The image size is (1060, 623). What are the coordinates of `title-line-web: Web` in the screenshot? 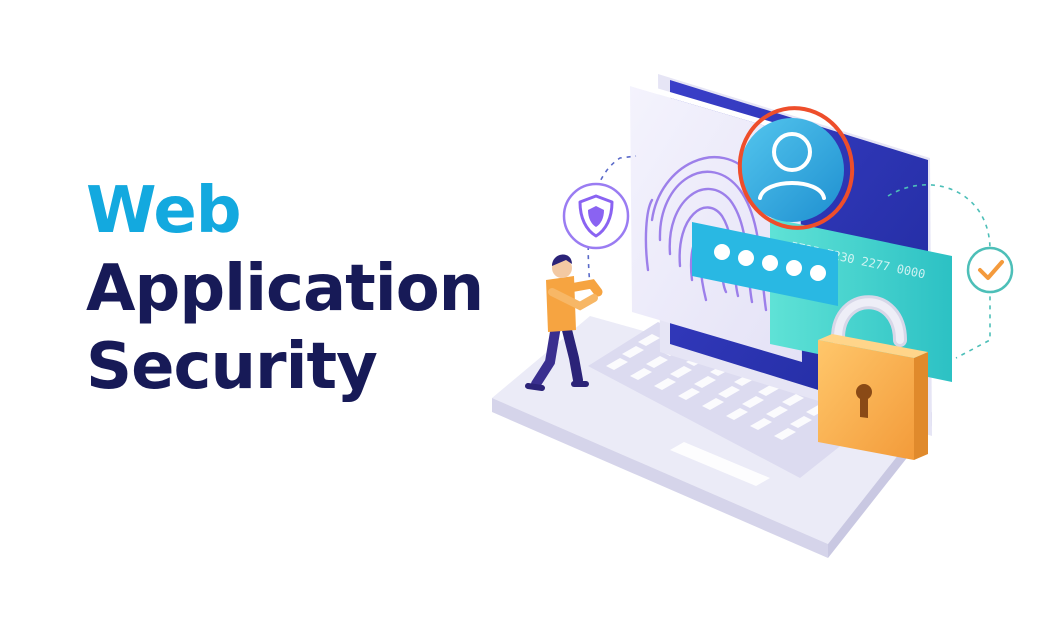 It's located at (164, 211).